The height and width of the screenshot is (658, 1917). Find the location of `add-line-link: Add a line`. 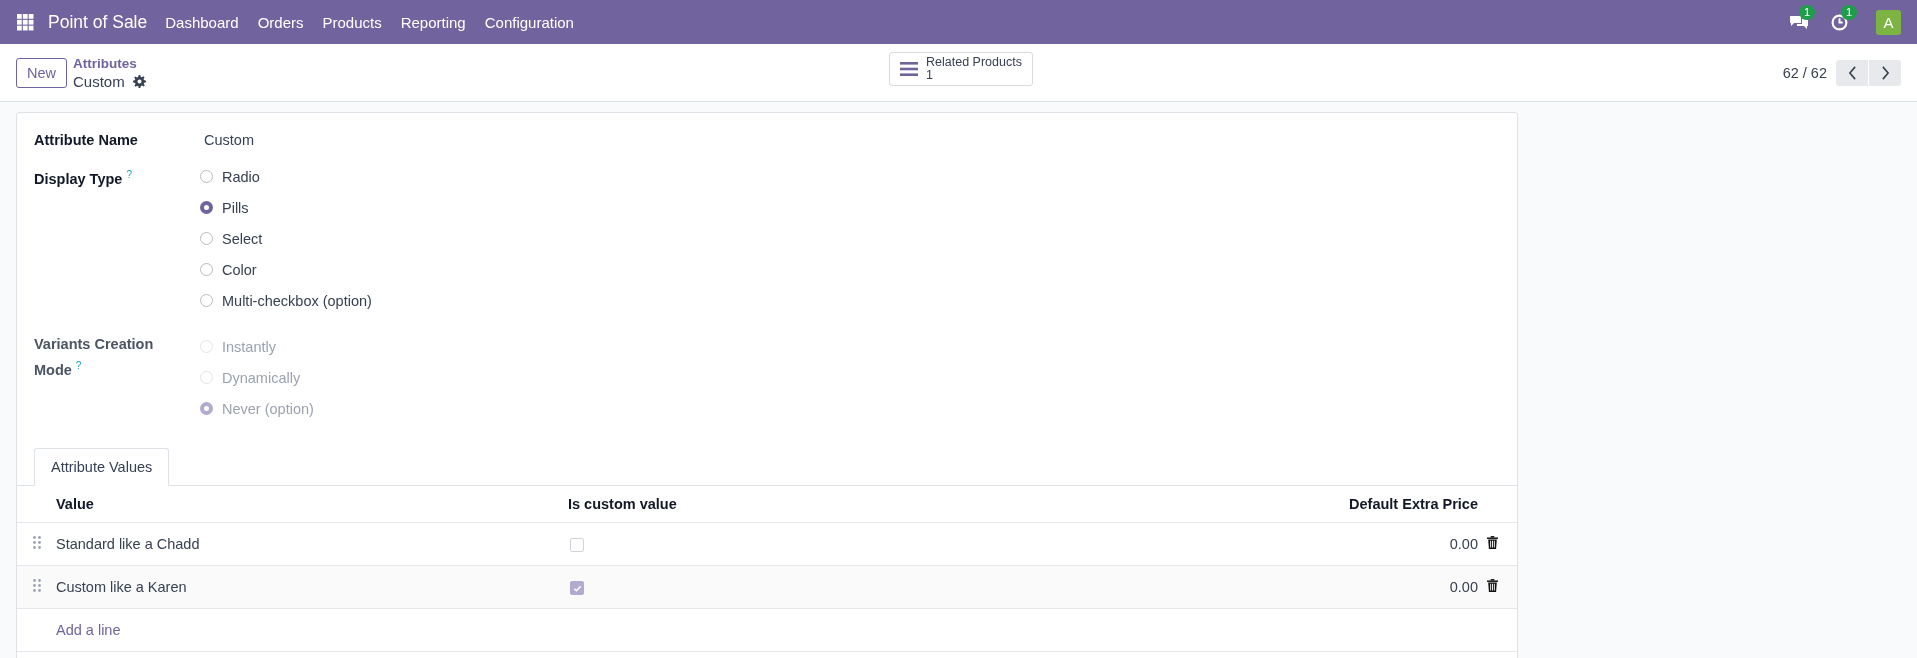

add-line-link: Add a line is located at coordinates (88, 630).